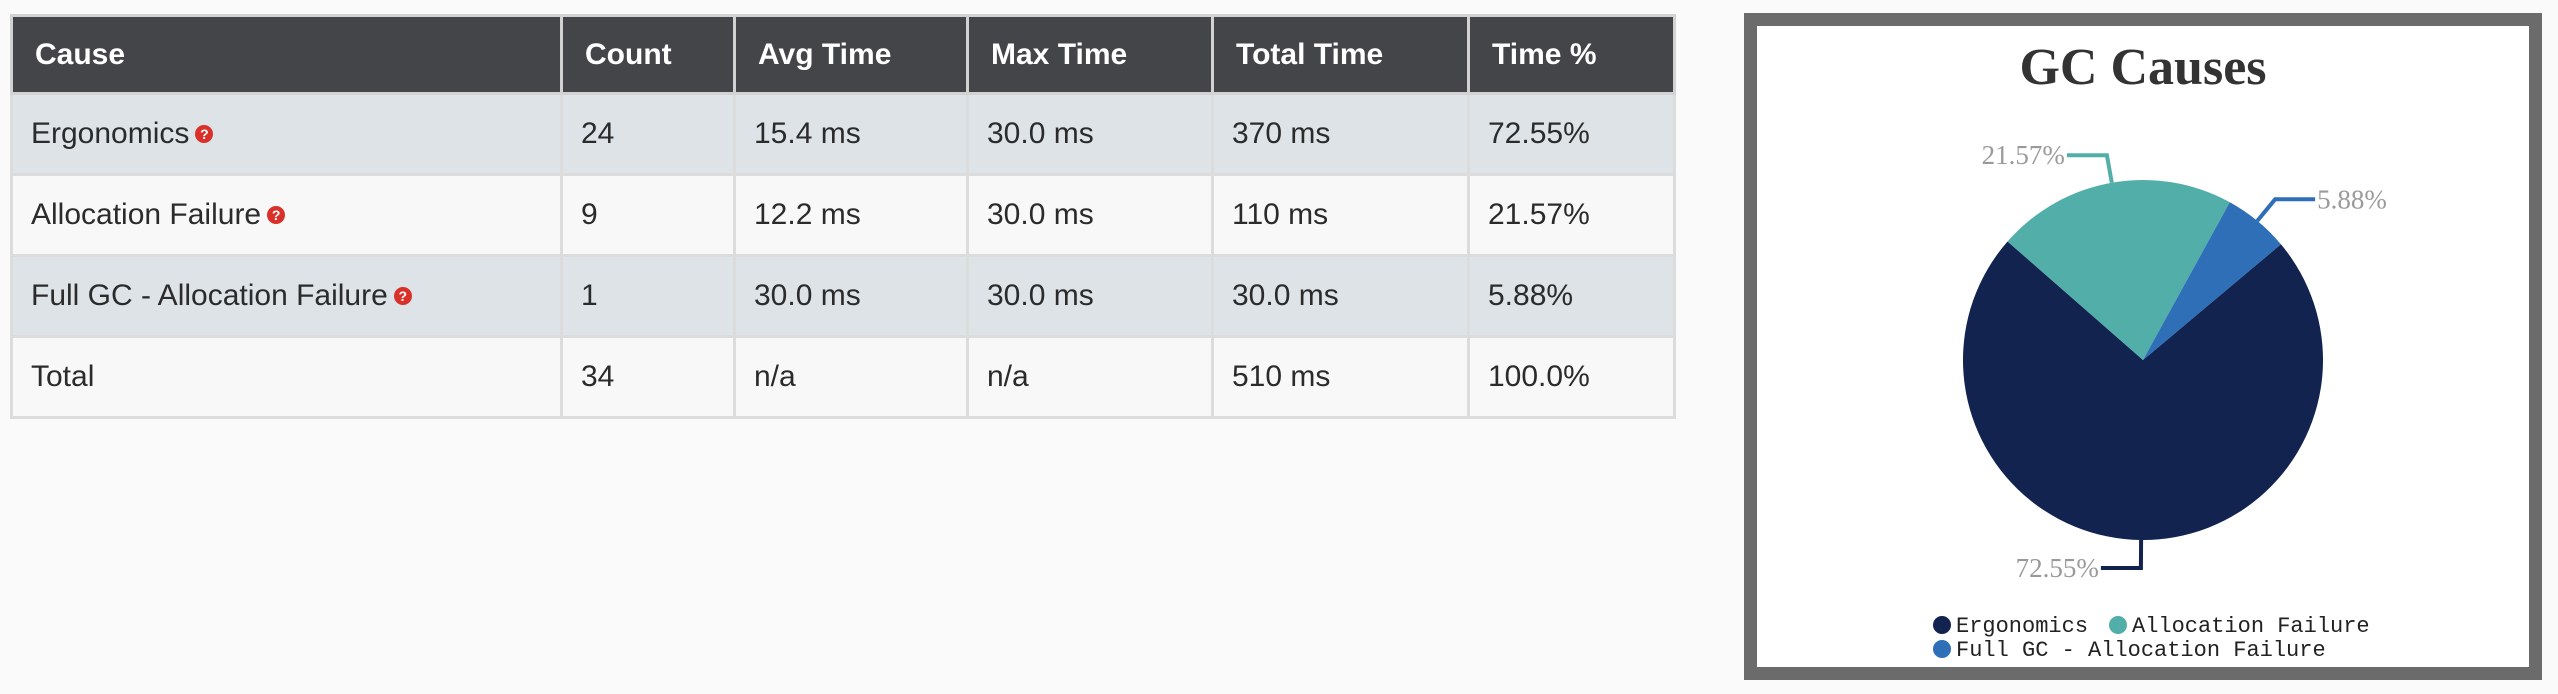 The width and height of the screenshot is (2558, 694). What do you see at coordinates (1571, 377) in the screenshot?
I see `cell-time-percent: 100.0%` at bounding box center [1571, 377].